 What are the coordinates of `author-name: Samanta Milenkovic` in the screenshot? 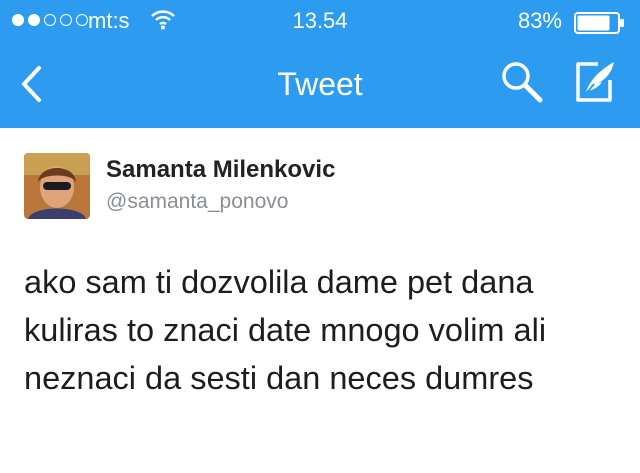 It's located at (220, 170).